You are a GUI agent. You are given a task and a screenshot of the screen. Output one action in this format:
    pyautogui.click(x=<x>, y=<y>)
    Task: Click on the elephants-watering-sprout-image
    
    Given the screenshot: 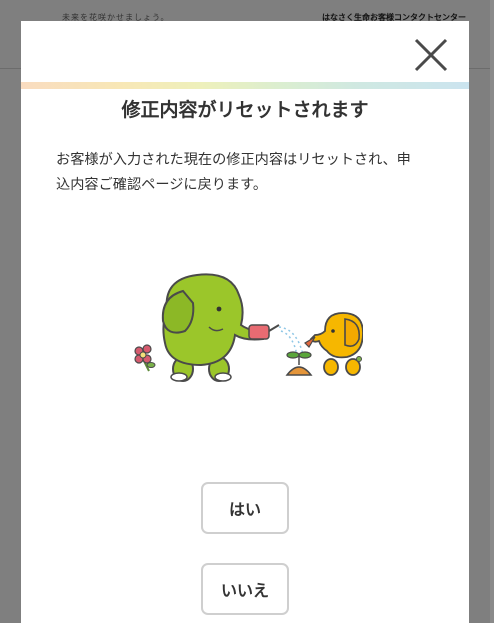 What is the action you would take?
    pyautogui.click(x=249, y=327)
    